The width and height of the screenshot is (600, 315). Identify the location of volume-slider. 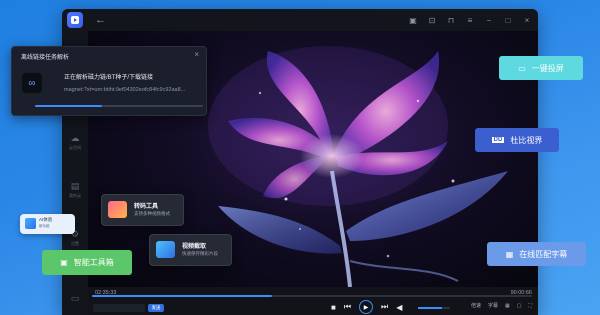
(434, 308).